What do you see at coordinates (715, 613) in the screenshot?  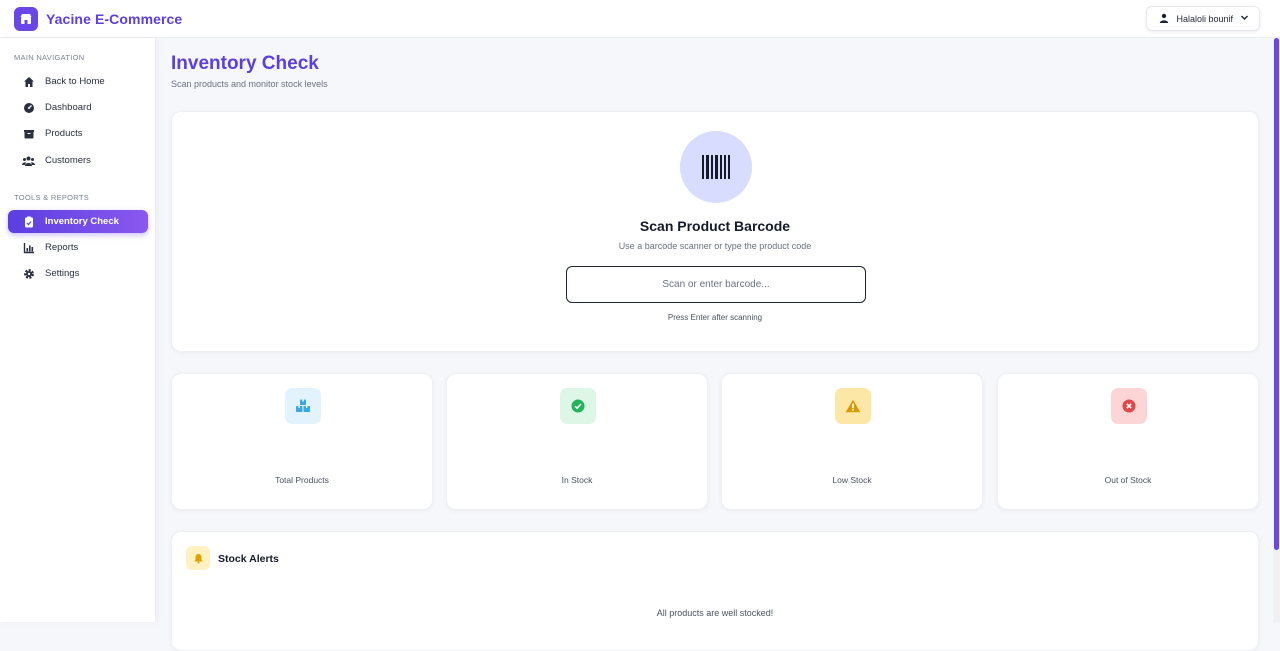 I see `stock-alerts-empty-message: All products are well stocked!` at bounding box center [715, 613].